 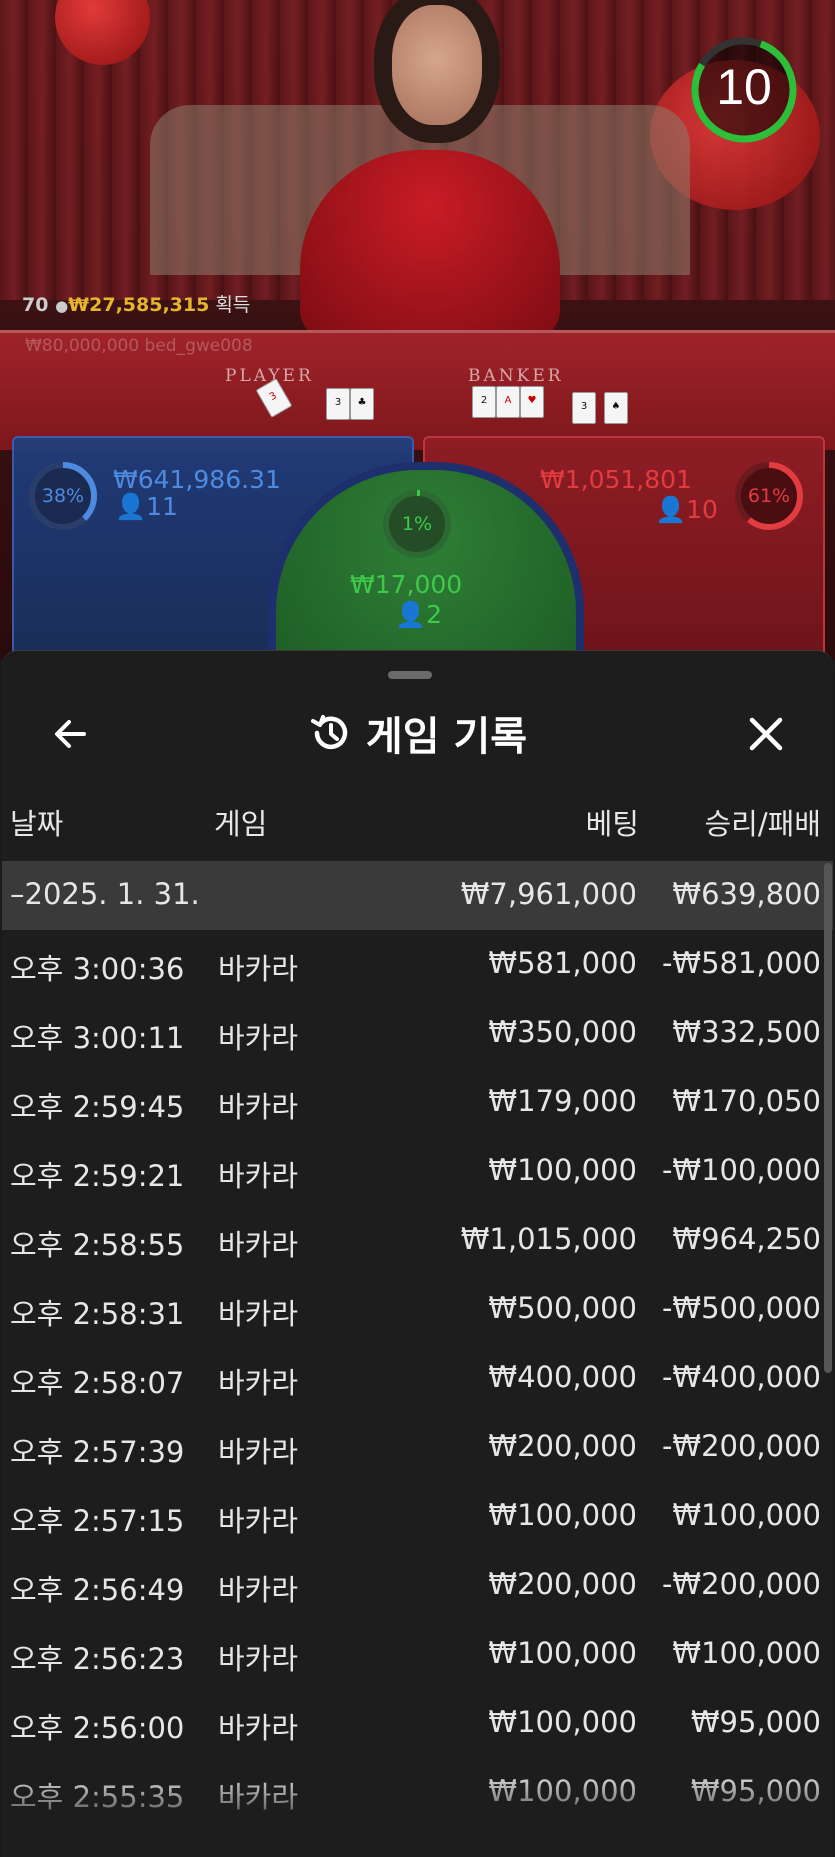 What do you see at coordinates (417, 524) in the screenshot?
I see `tie-percent: 1%` at bounding box center [417, 524].